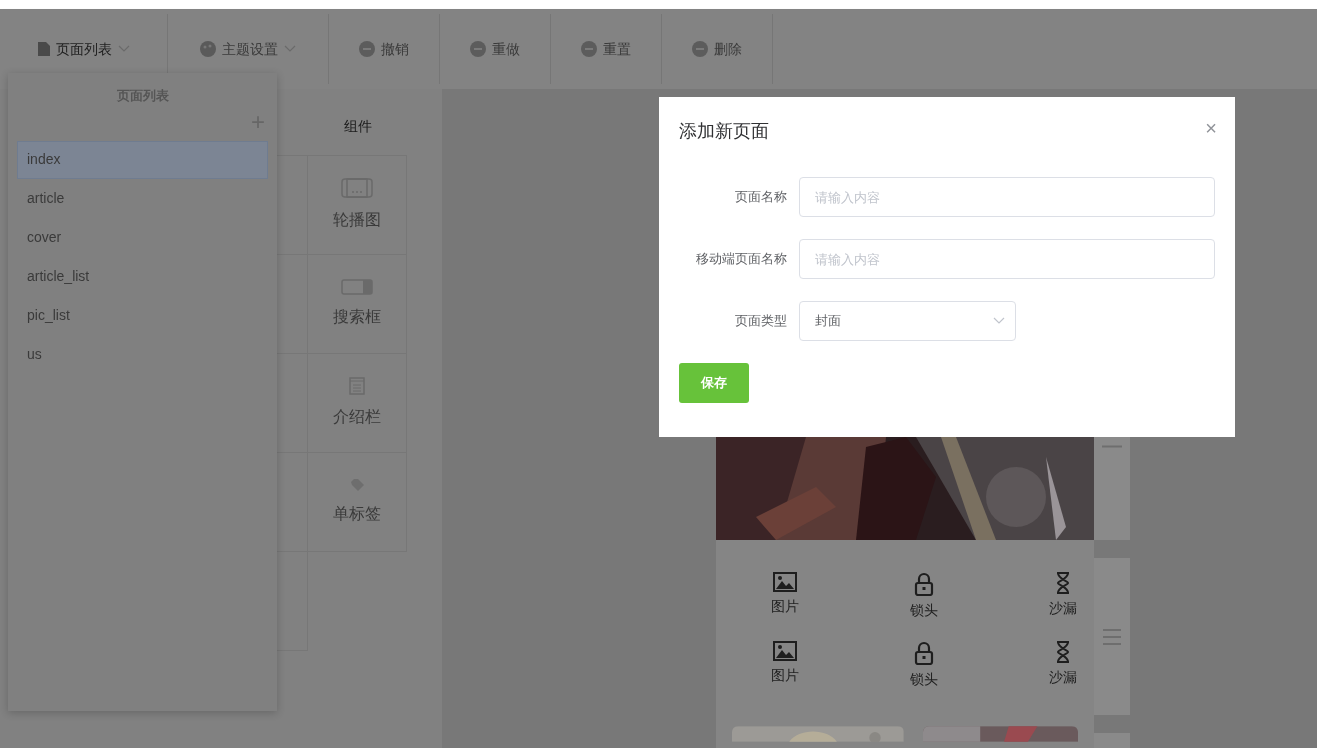 The image size is (1317, 748). Describe the element at coordinates (717, 49) in the screenshot. I see `toolbar-button: 删除` at that location.